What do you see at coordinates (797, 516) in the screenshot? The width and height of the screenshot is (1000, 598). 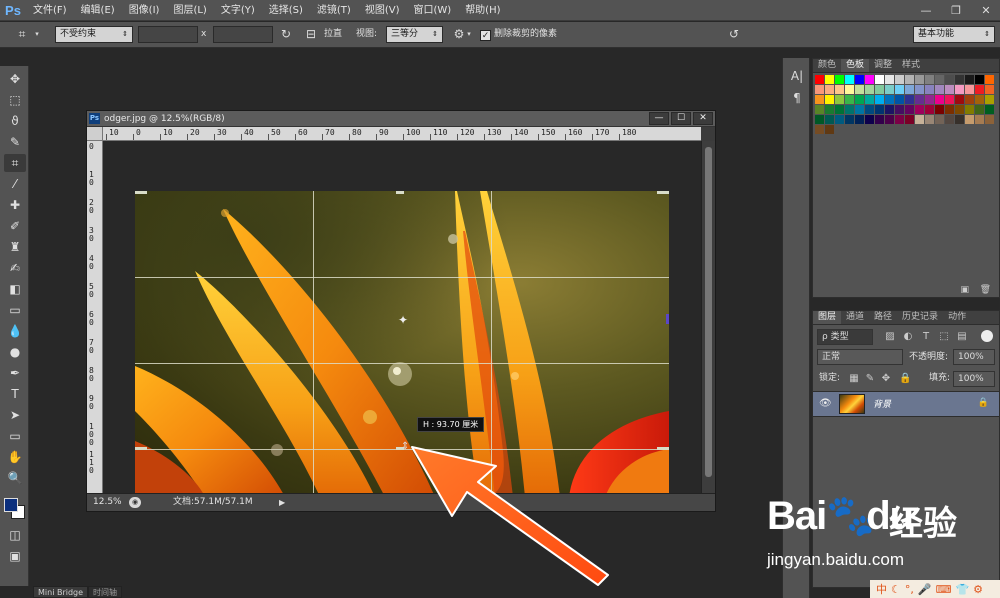 I see `watermark-brand-bai: Bai` at bounding box center [797, 516].